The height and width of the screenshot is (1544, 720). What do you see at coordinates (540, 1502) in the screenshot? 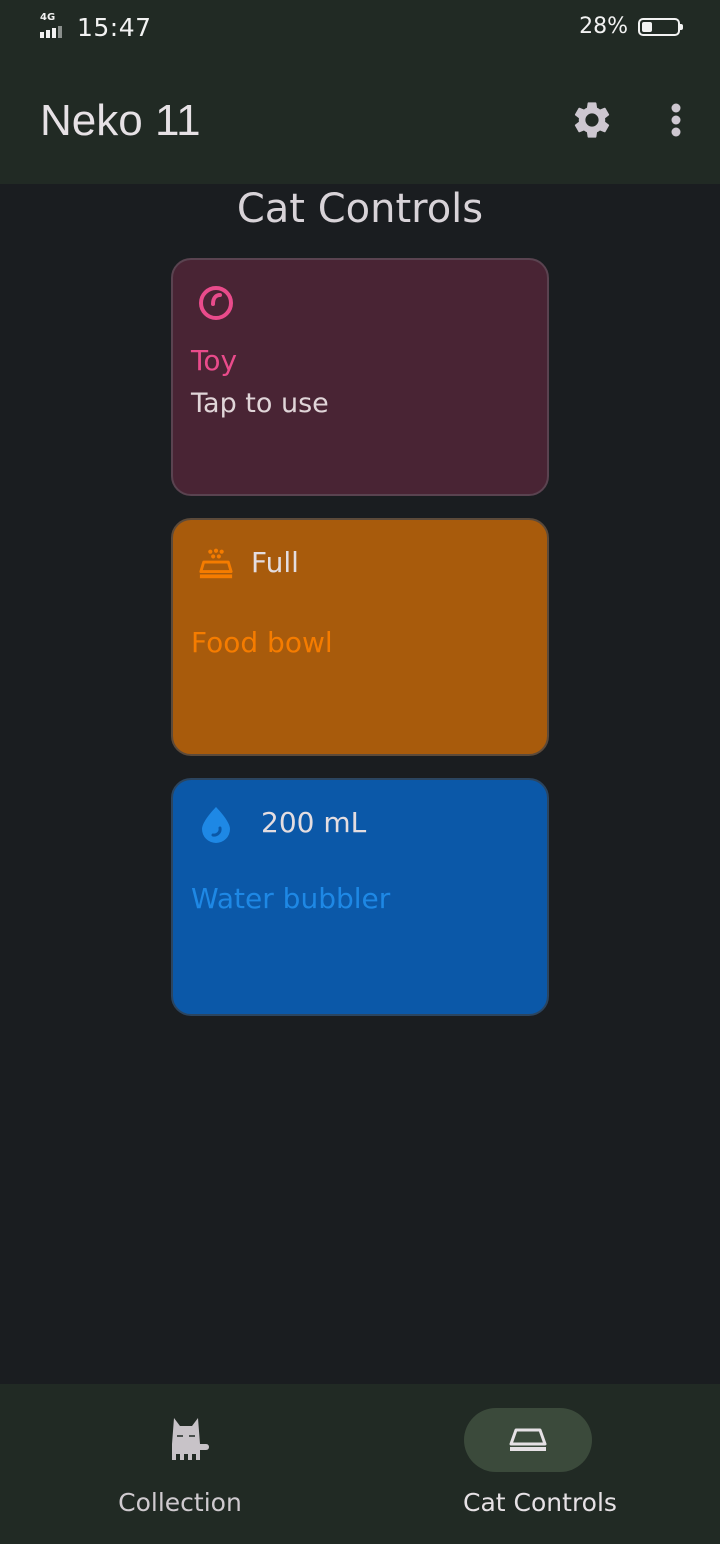
I see `nav-label-cat-controls: Cat Controls` at bounding box center [540, 1502].